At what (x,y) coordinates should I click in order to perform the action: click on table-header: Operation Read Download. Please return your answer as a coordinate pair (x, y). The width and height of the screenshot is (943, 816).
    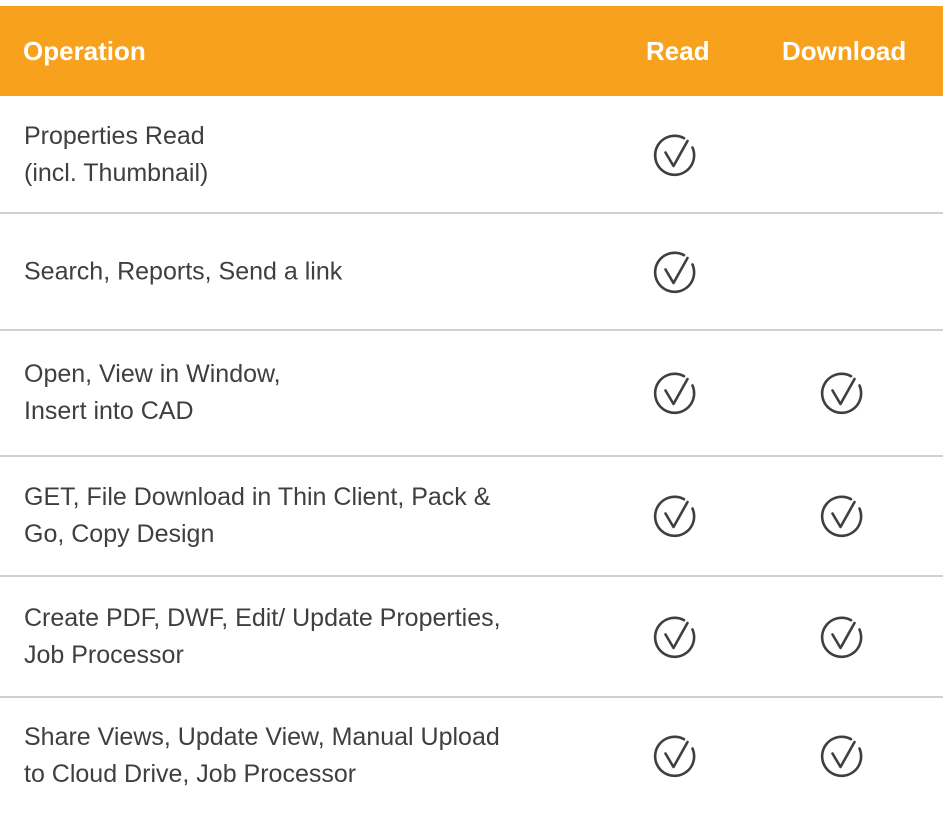
    Looking at the image, I should click on (471, 51).